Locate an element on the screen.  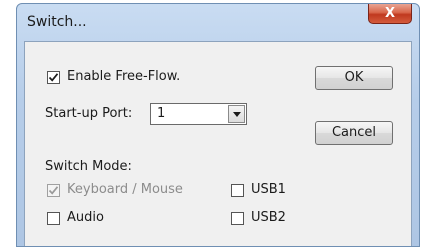
chevron-down-icon is located at coordinates (237, 114).